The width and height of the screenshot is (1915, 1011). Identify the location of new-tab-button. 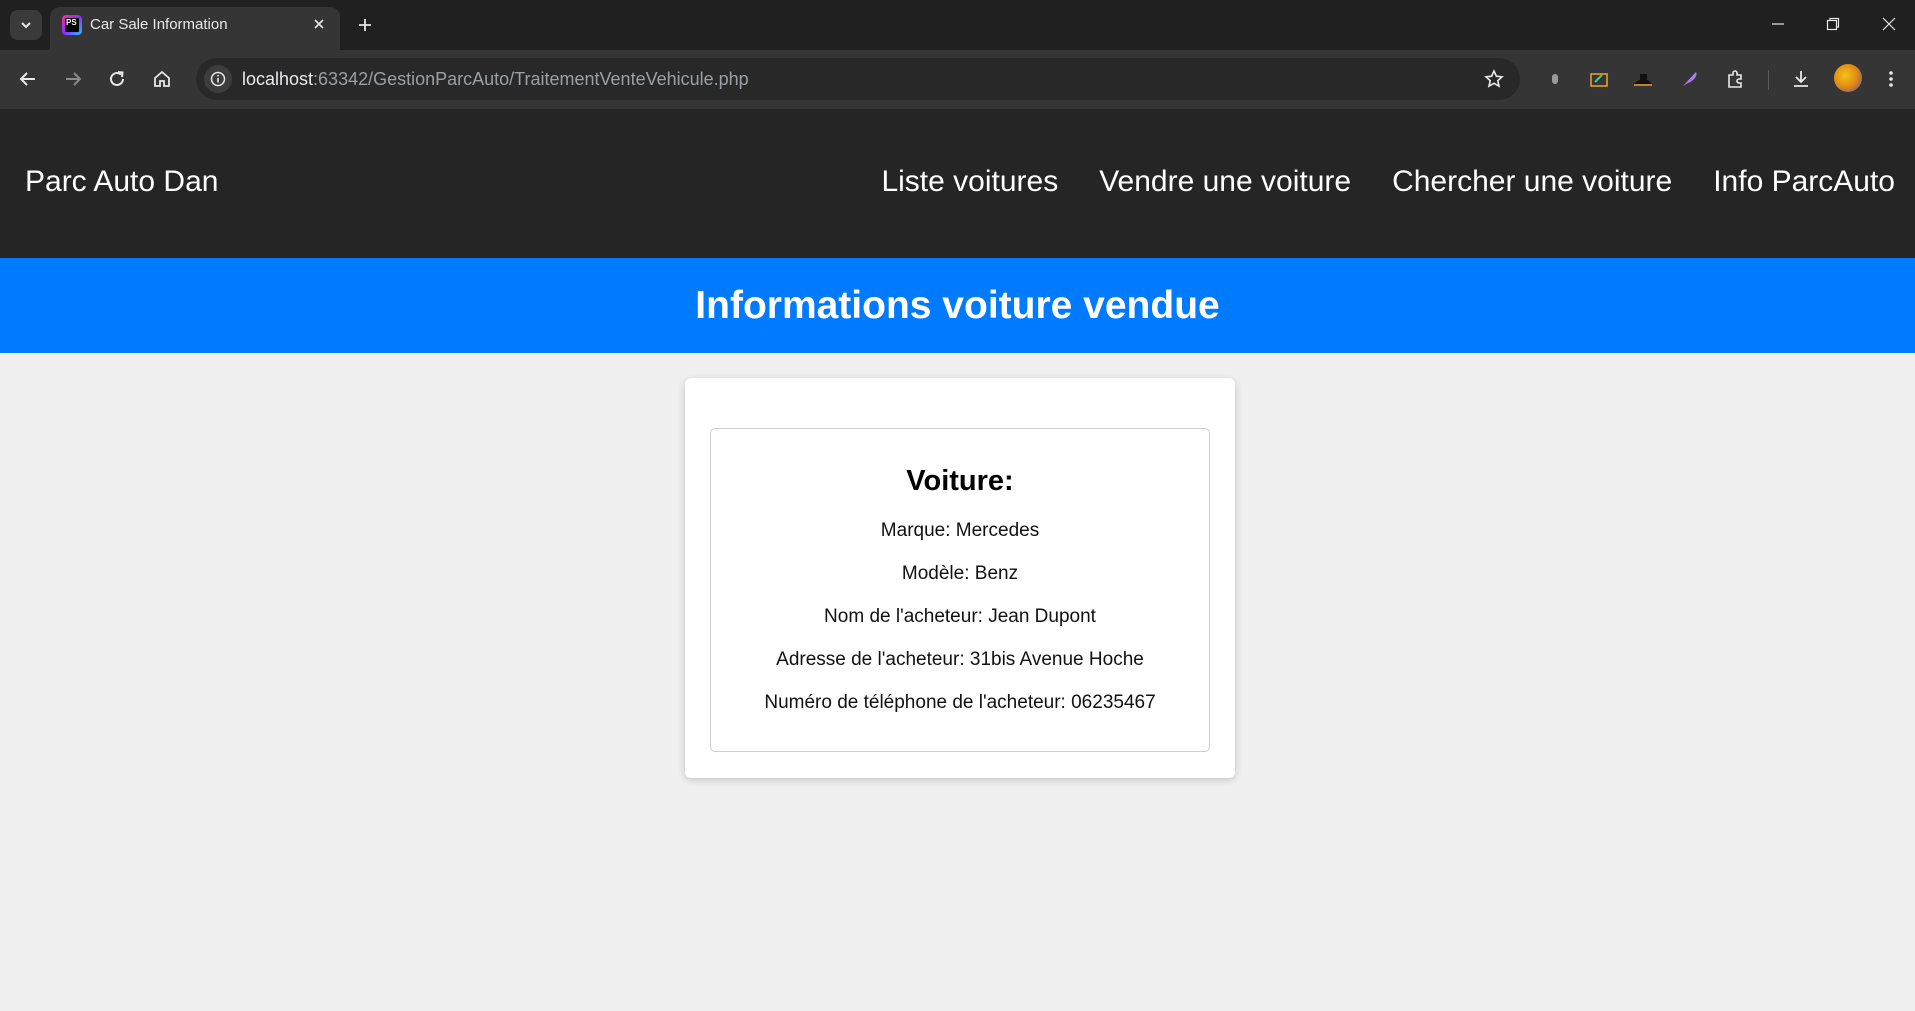
(365, 25).